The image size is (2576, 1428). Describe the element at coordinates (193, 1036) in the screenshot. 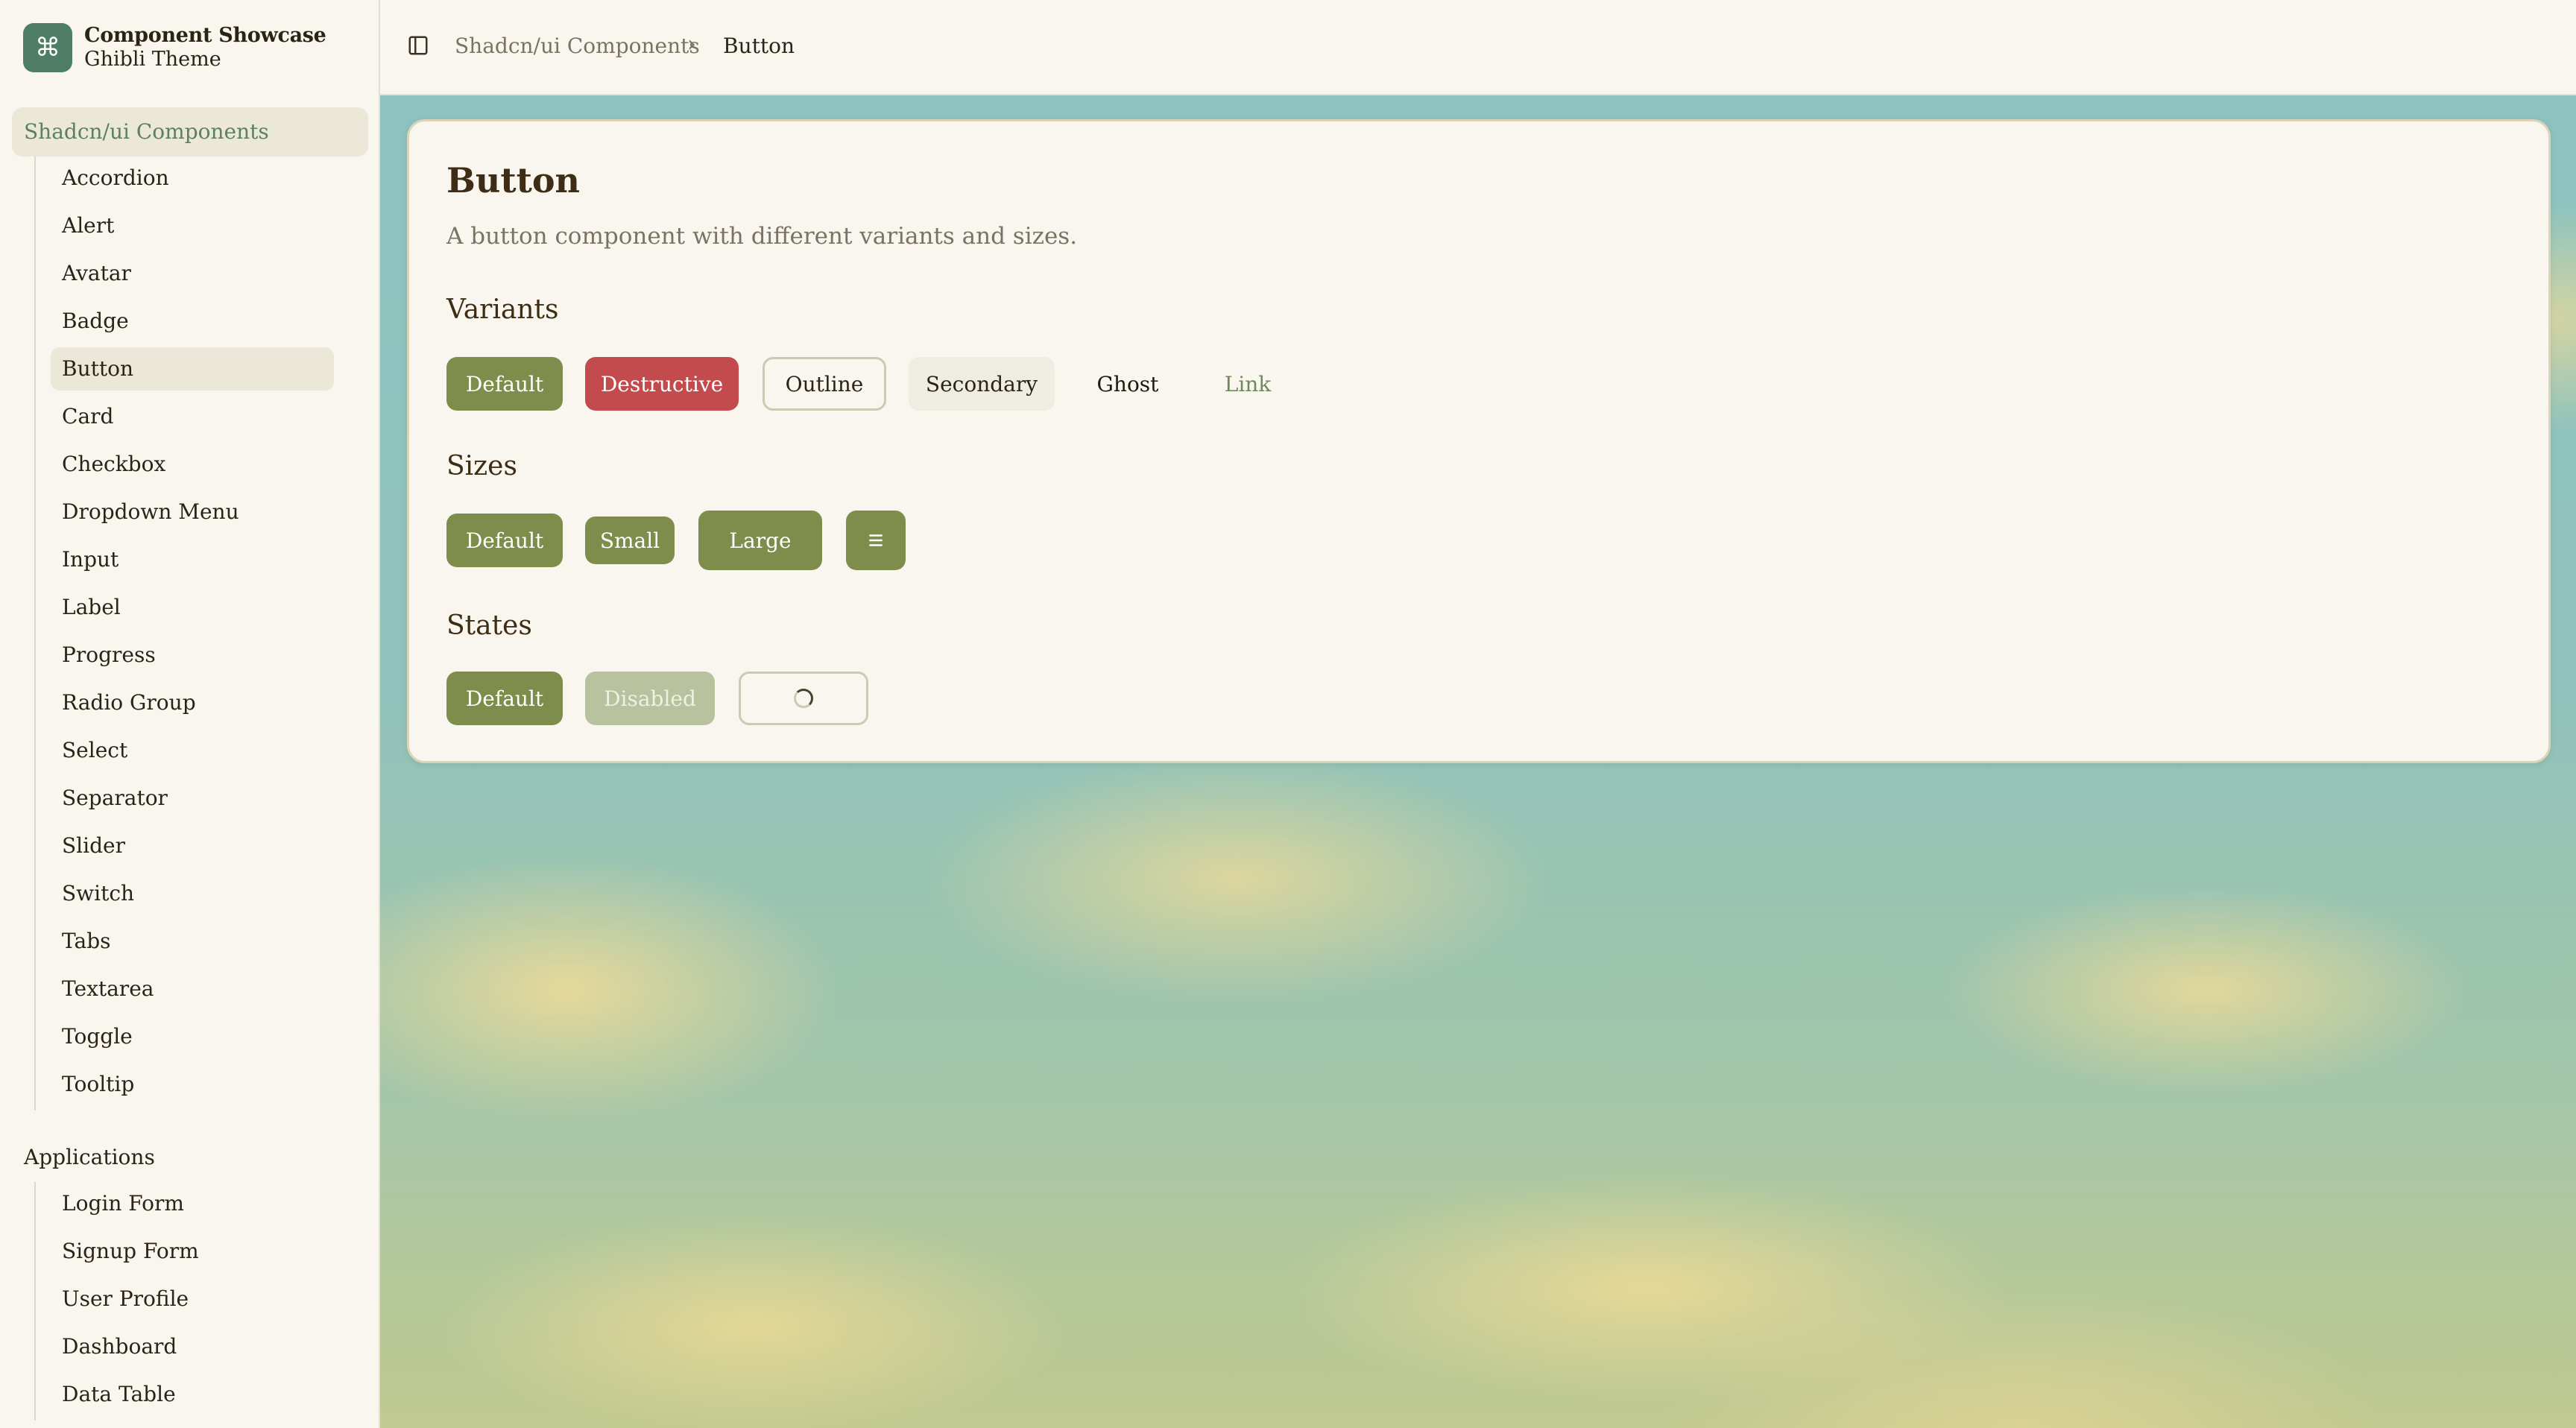

I see `sidebar-item-toggle: Toggle` at that location.